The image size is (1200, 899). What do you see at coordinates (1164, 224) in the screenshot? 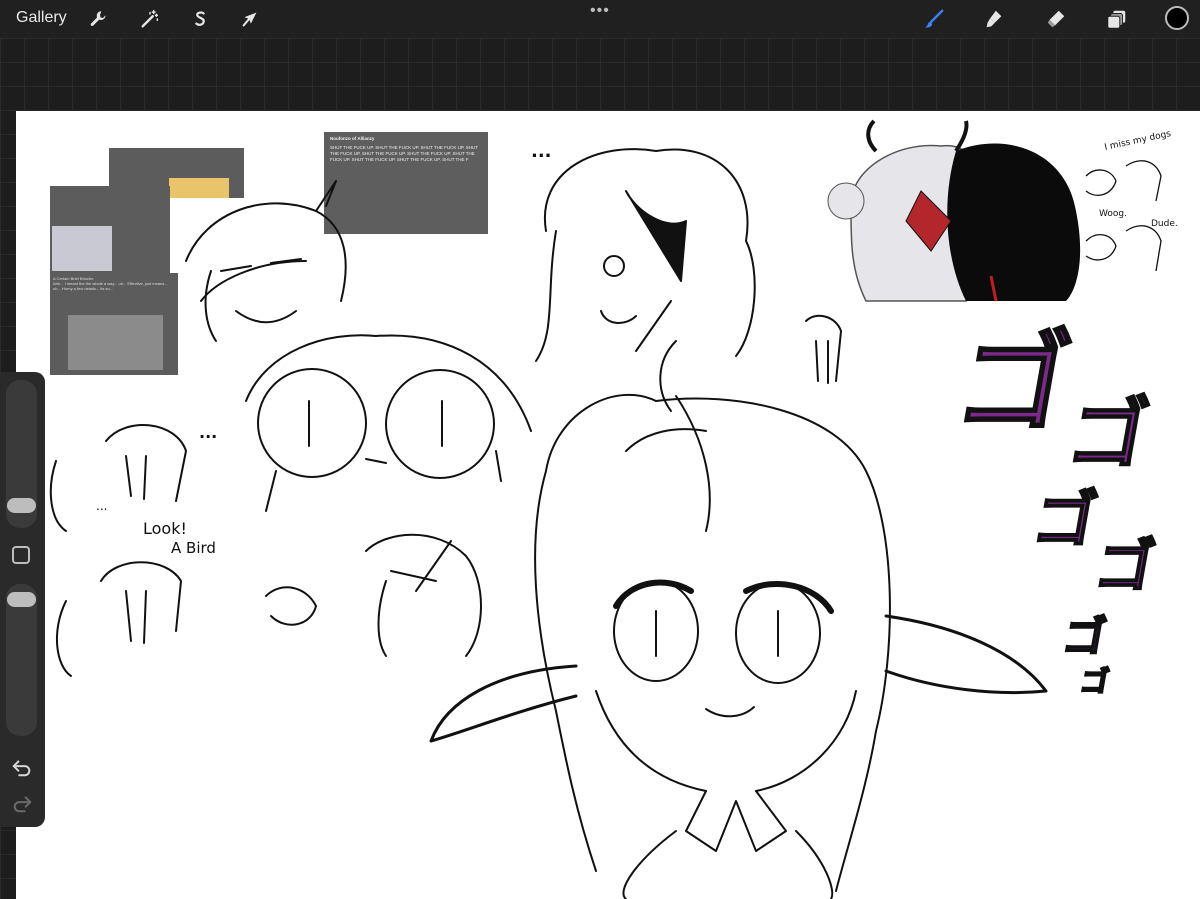
I see `dude-text: Dude.` at bounding box center [1164, 224].